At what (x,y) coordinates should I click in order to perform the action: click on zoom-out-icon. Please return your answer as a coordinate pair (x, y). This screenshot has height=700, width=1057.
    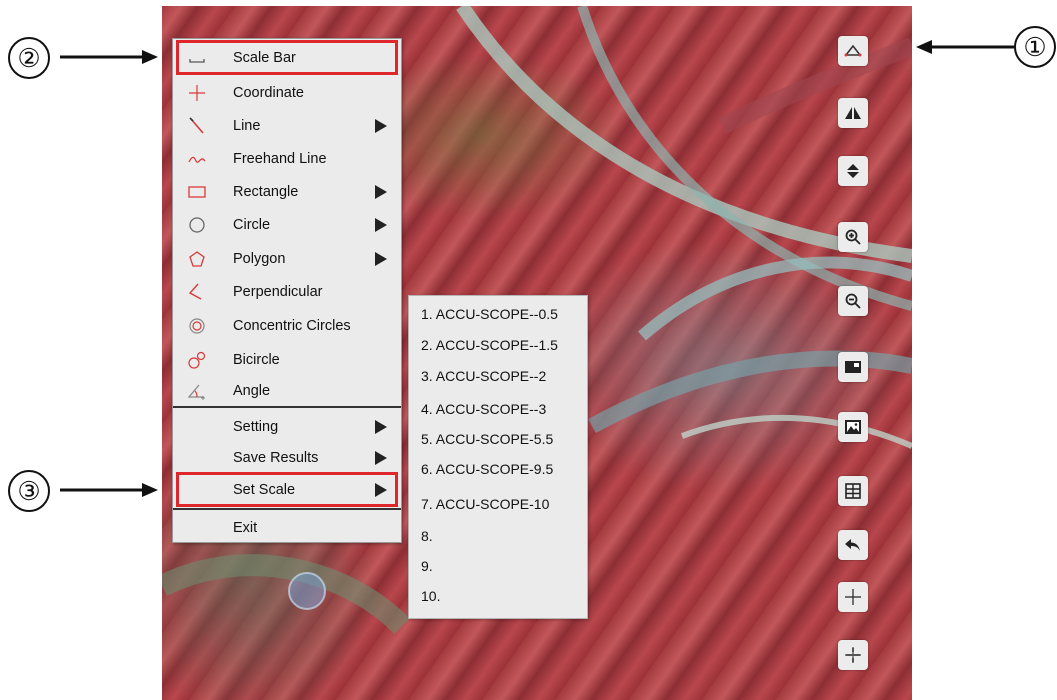
    Looking at the image, I should click on (853, 301).